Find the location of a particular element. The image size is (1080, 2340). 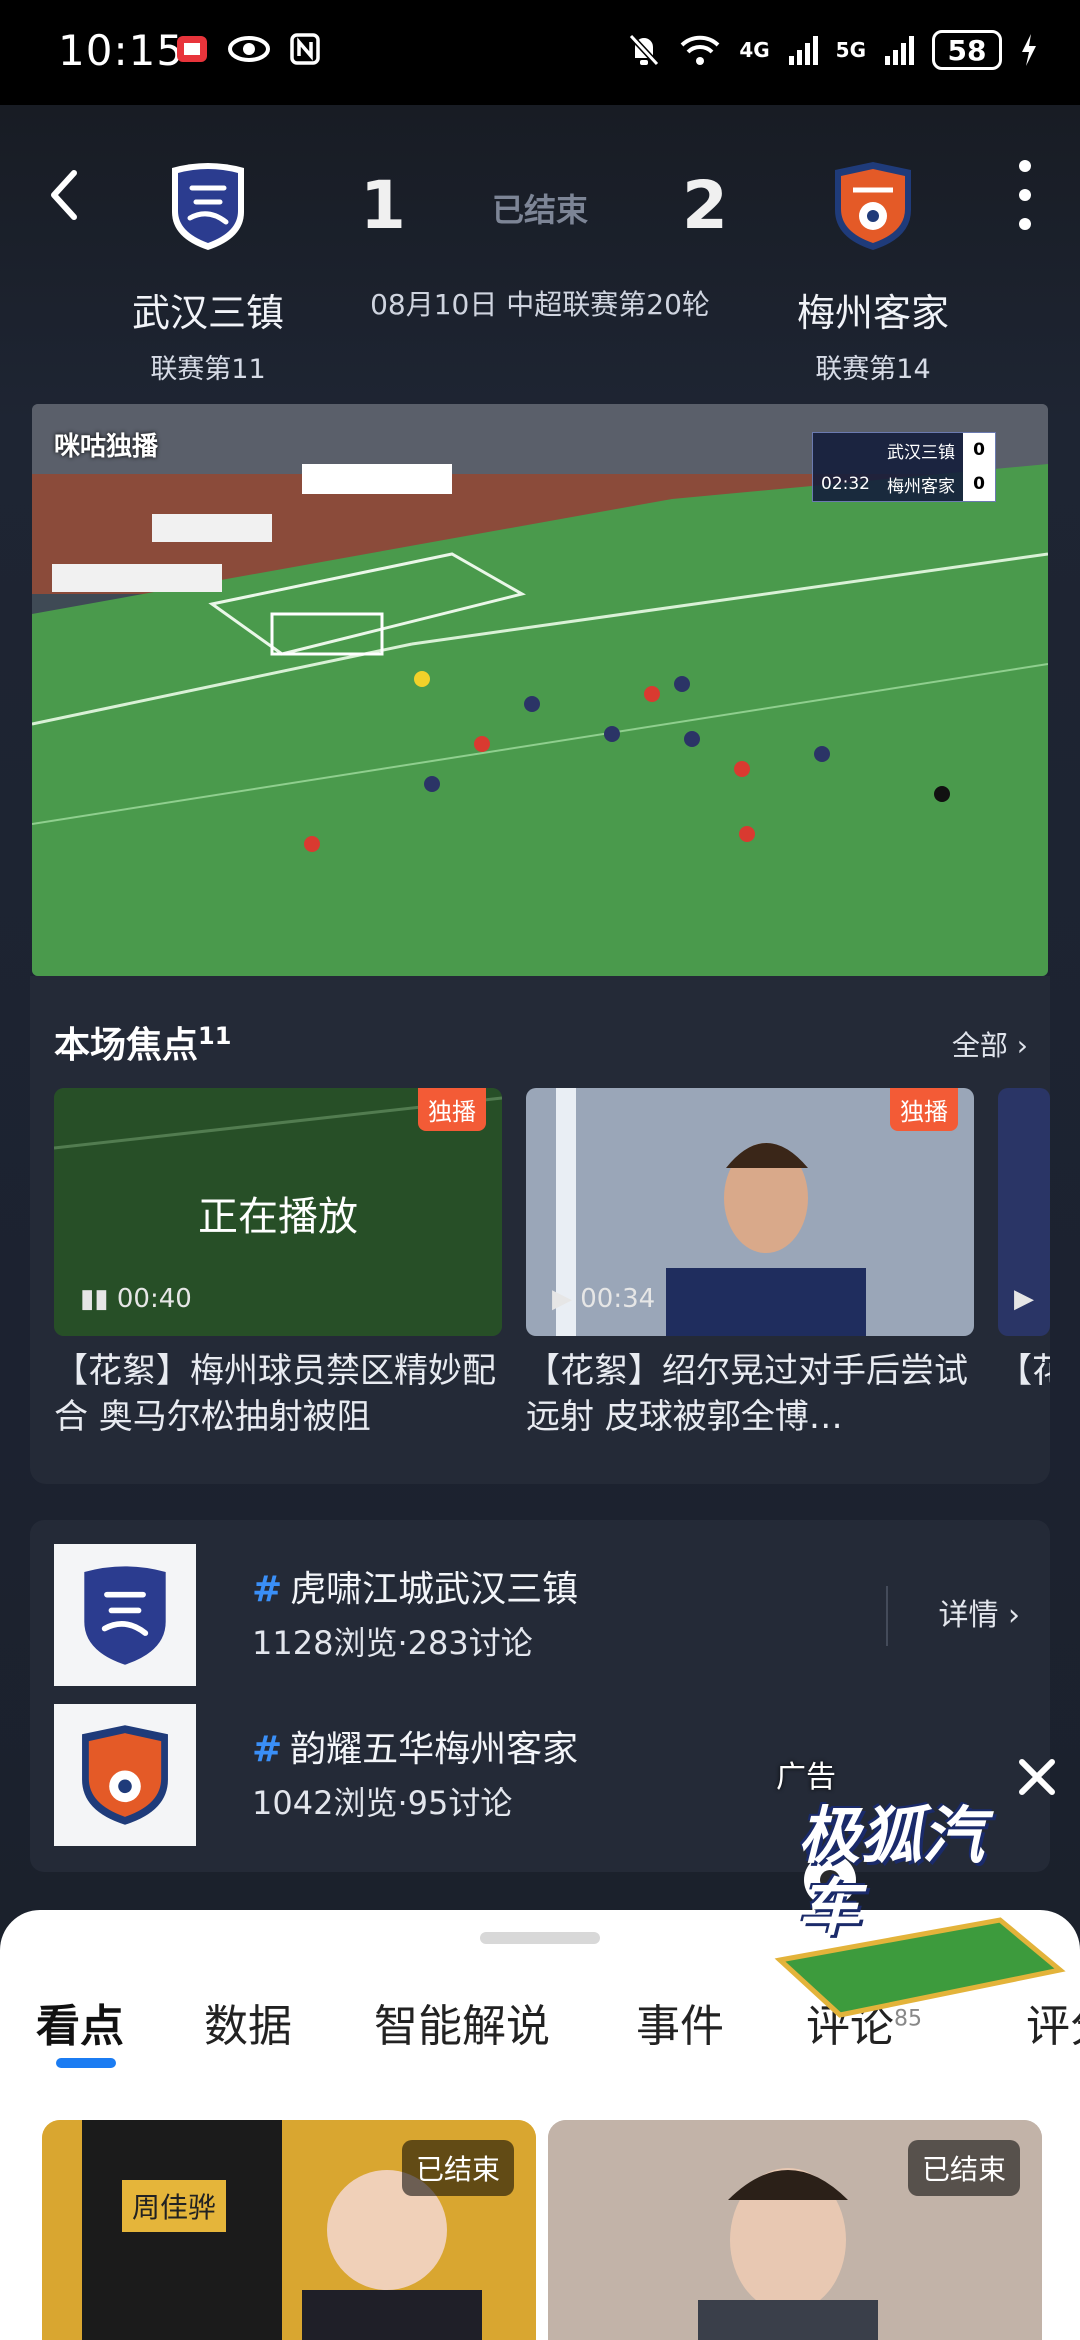

content-cards: 周佳骅 已结束 已结束 is located at coordinates (540, 2230).